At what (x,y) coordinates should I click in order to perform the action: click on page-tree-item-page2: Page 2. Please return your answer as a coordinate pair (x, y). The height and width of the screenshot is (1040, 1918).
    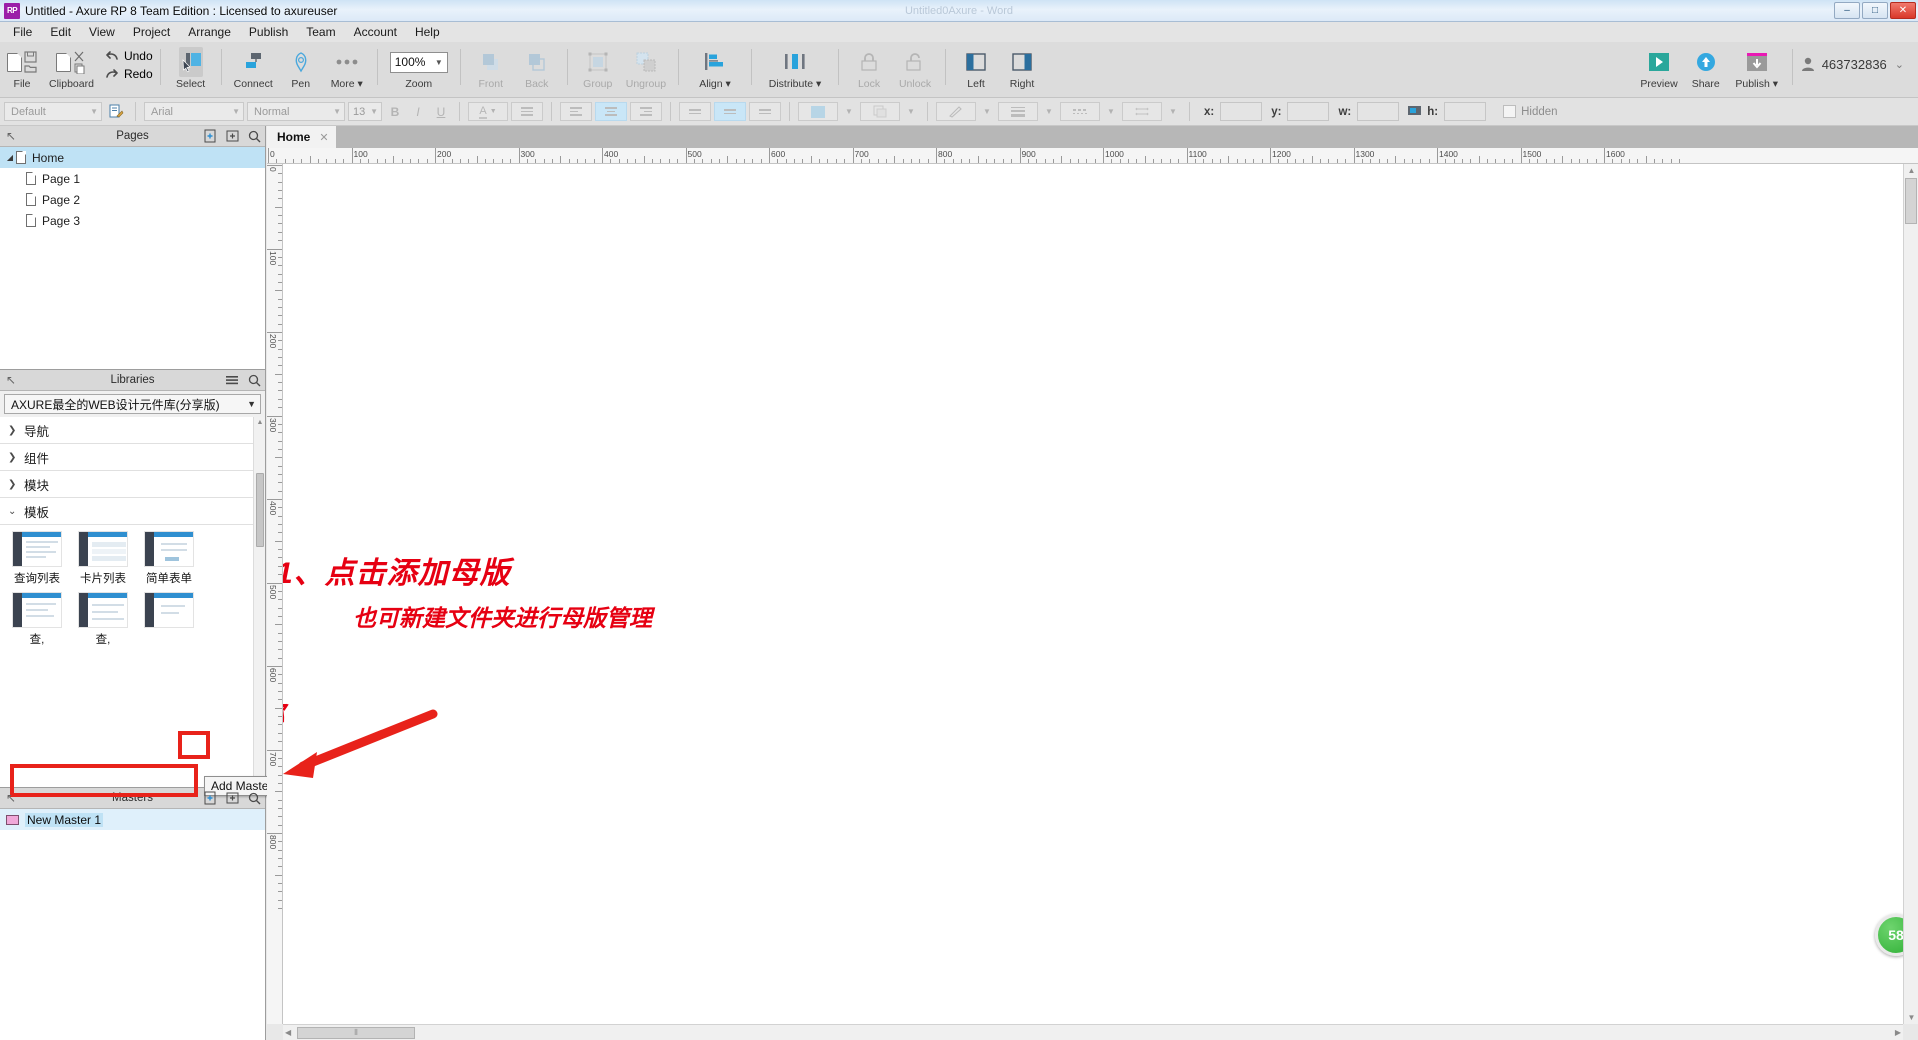
    Looking at the image, I should click on (132, 199).